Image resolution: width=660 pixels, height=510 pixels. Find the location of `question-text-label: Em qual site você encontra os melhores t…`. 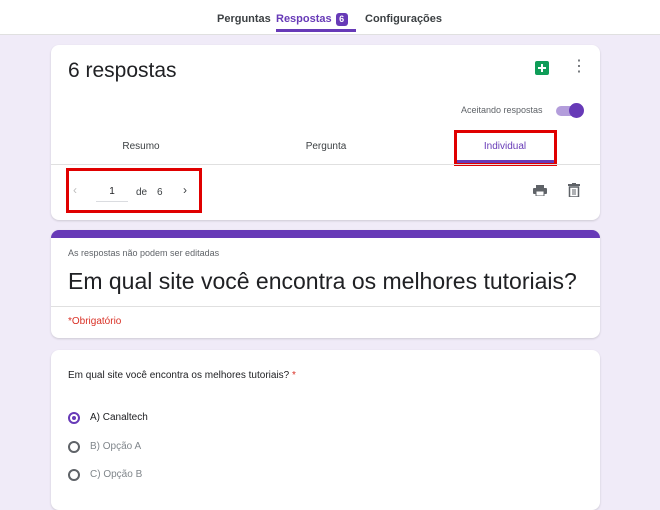

question-text-label: Em qual site você encontra os melhores t… is located at coordinates (179, 375).